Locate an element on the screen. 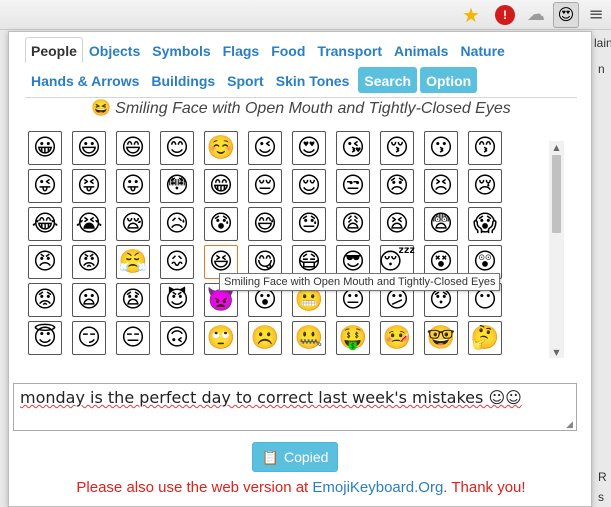  tab-skin-tones: Skin Tones is located at coordinates (313, 80).